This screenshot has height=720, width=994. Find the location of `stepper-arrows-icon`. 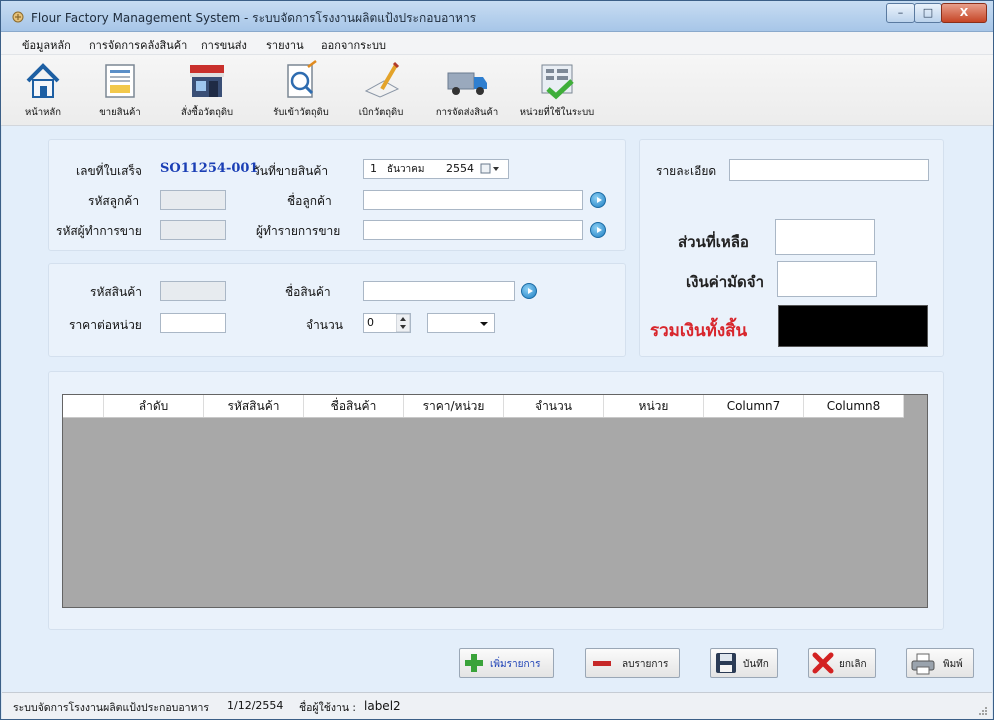

stepper-arrows-icon is located at coordinates (403, 323).